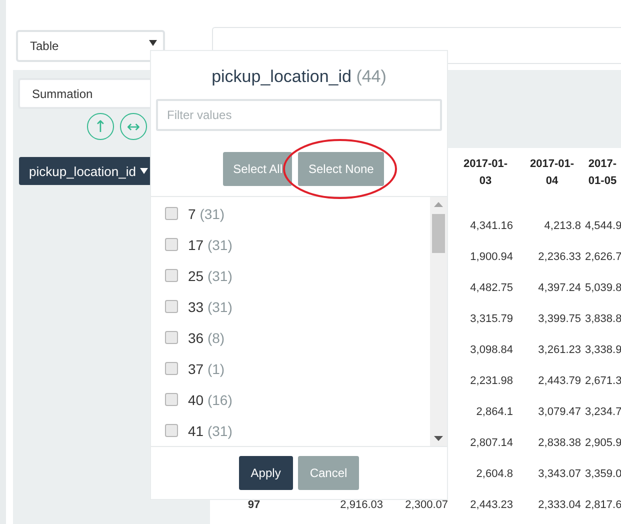  I want to click on table-cell-text: 2,443.23, so click(491, 505).